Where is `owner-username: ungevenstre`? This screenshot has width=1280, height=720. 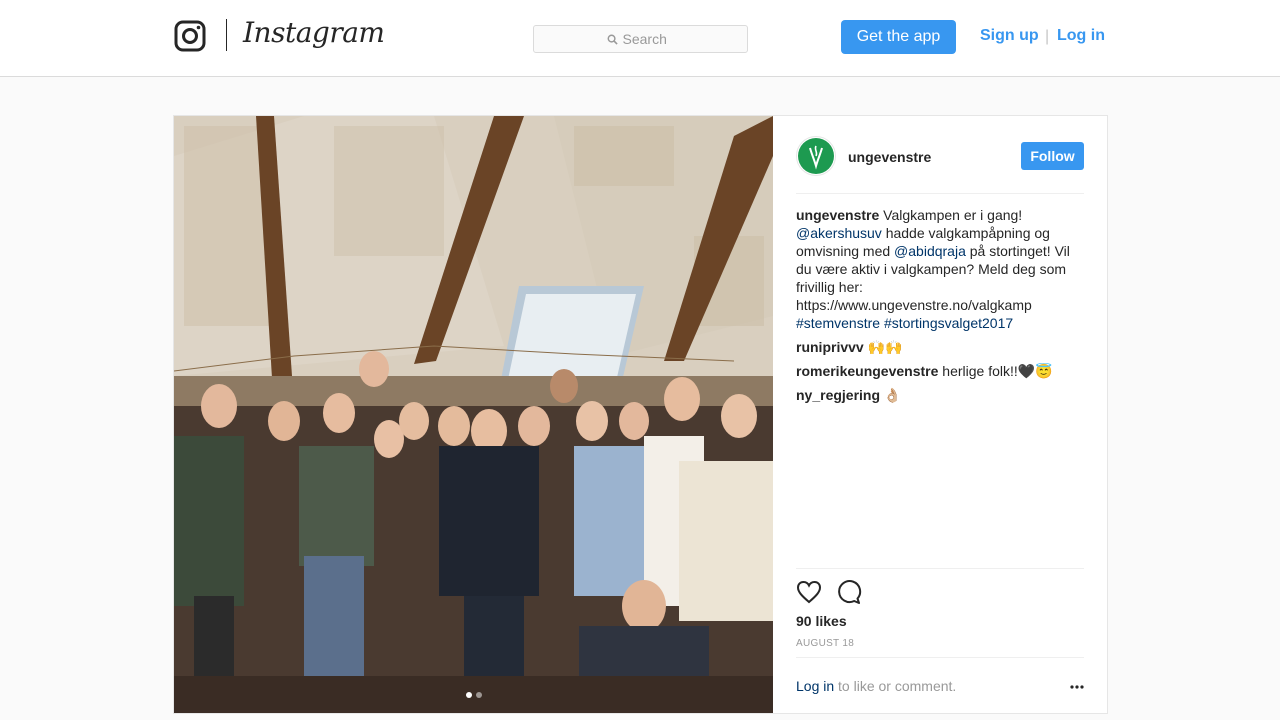
owner-username: ungevenstre is located at coordinates (889, 157).